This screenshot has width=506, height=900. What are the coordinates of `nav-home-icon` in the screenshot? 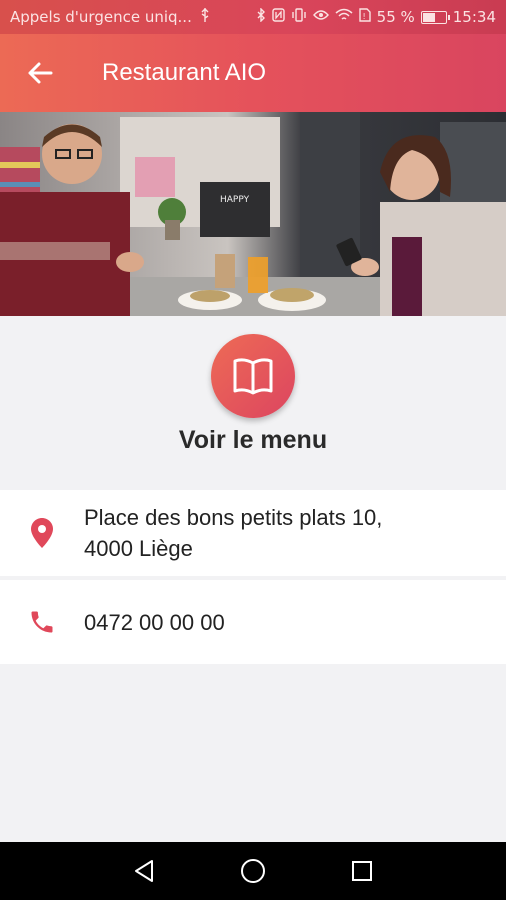 It's located at (252, 871).